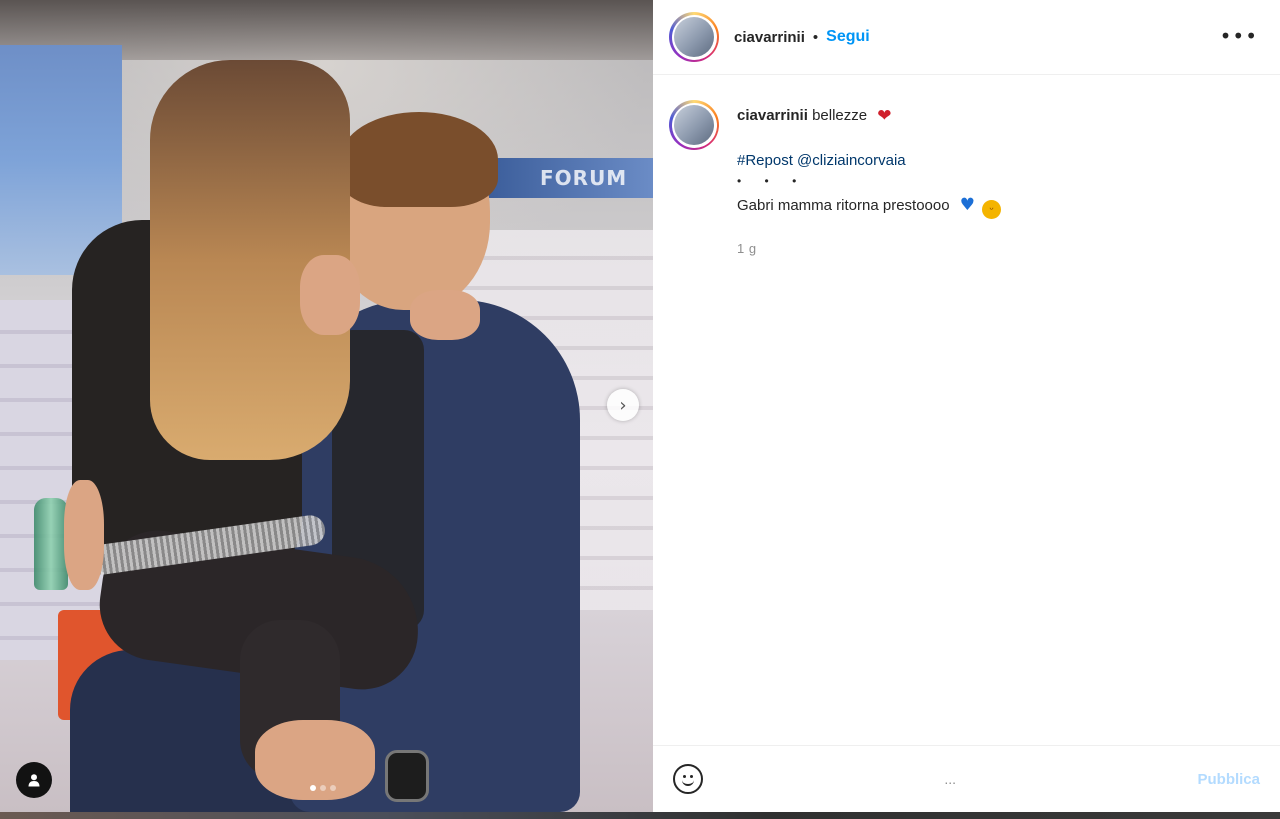  What do you see at coordinates (1239, 36) in the screenshot?
I see `more-options-icon: •••` at bounding box center [1239, 36].